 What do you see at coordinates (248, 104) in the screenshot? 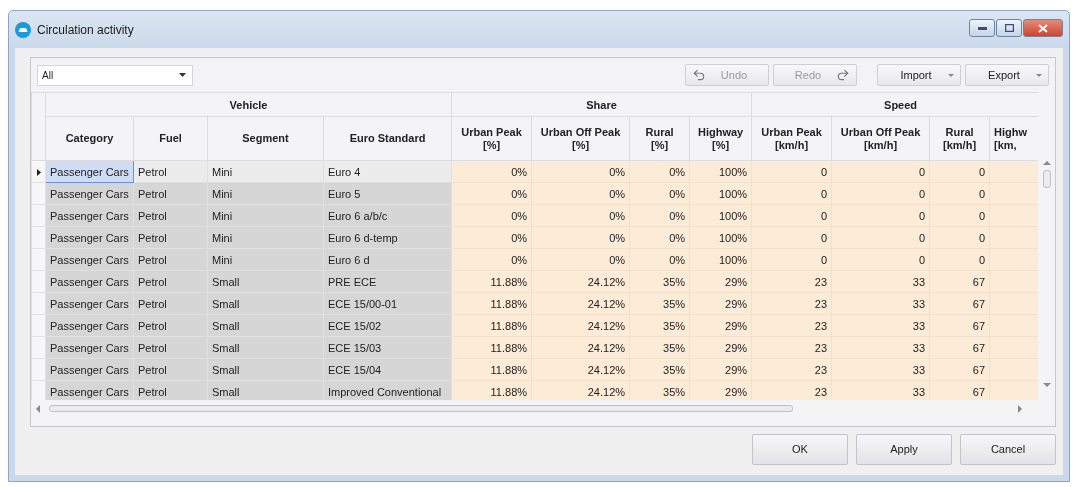
I see `group-header: Vehicle` at bounding box center [248, 104].